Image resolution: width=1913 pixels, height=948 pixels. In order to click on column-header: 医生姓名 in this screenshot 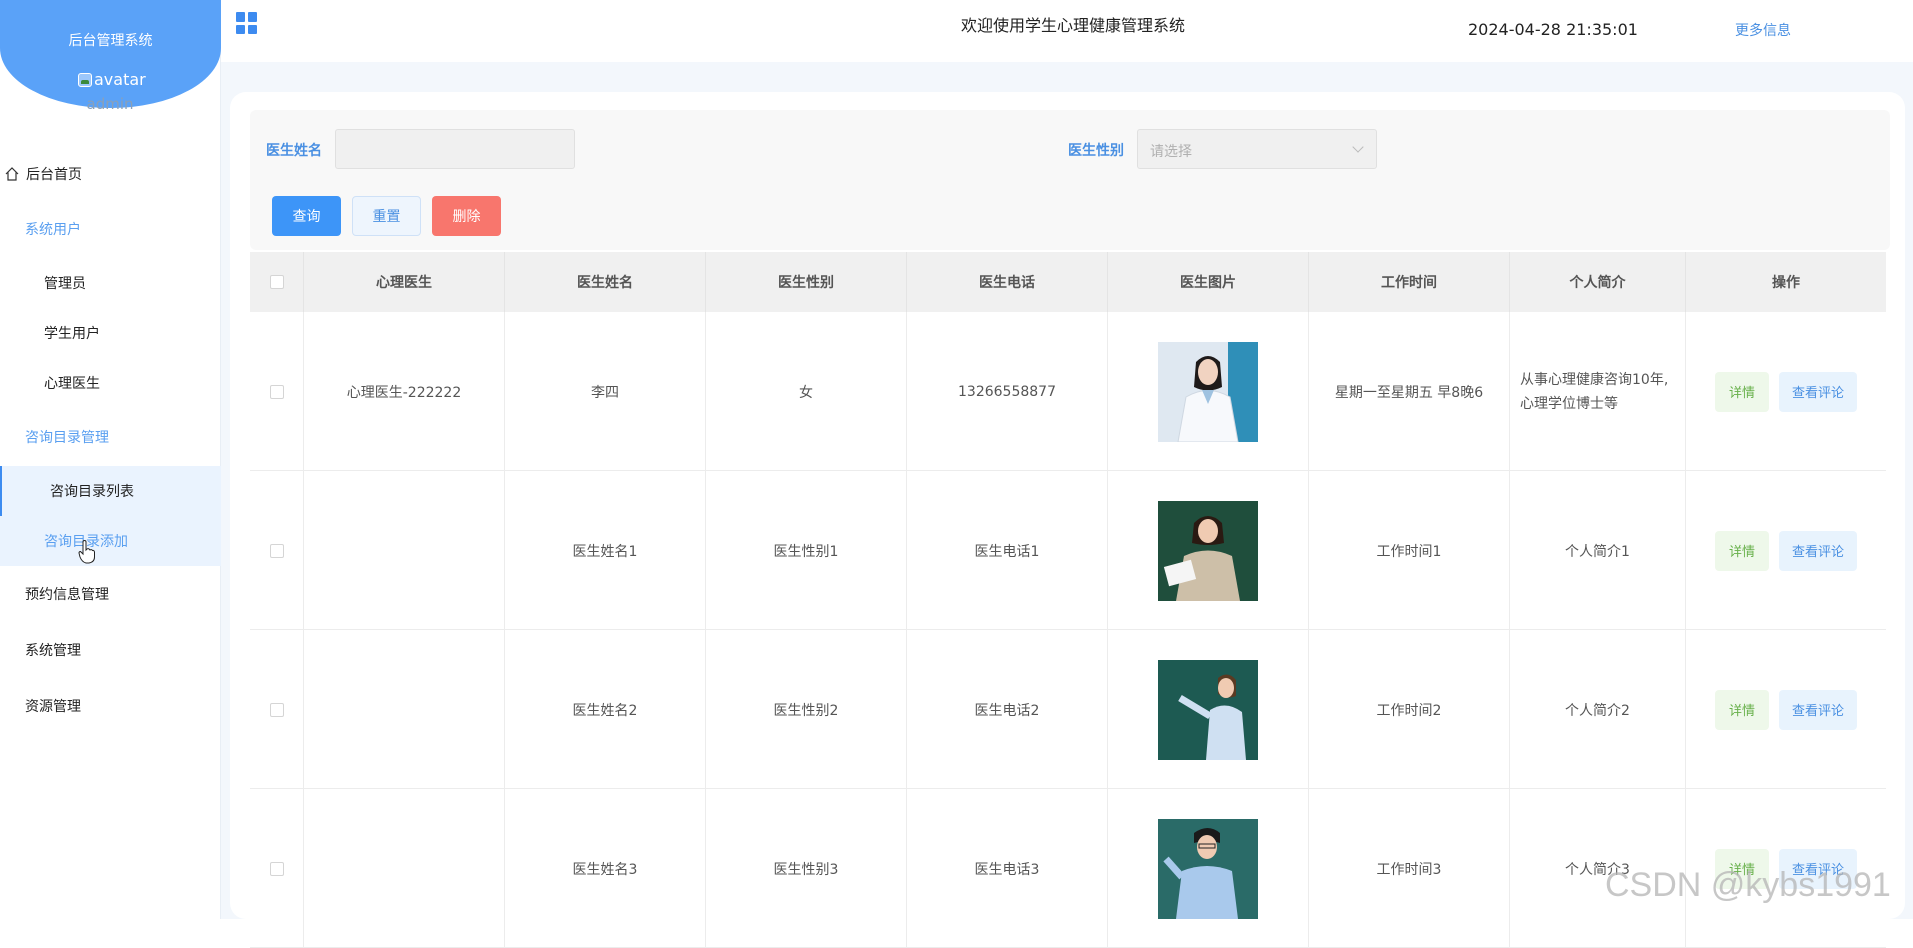, I will do `click(605, 282)`.